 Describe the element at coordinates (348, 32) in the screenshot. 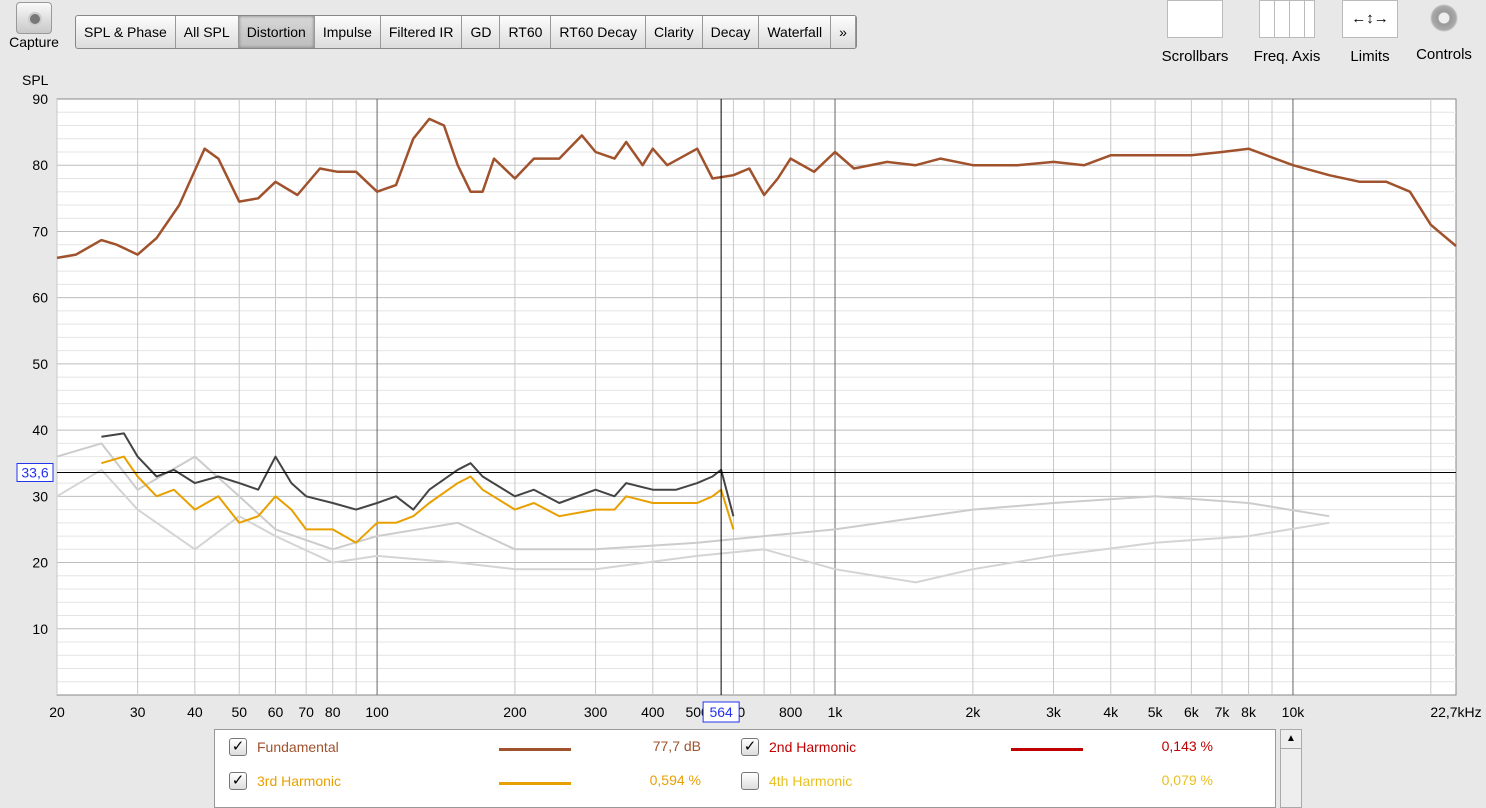

I see `tab-impulse: Impulse` at that location.